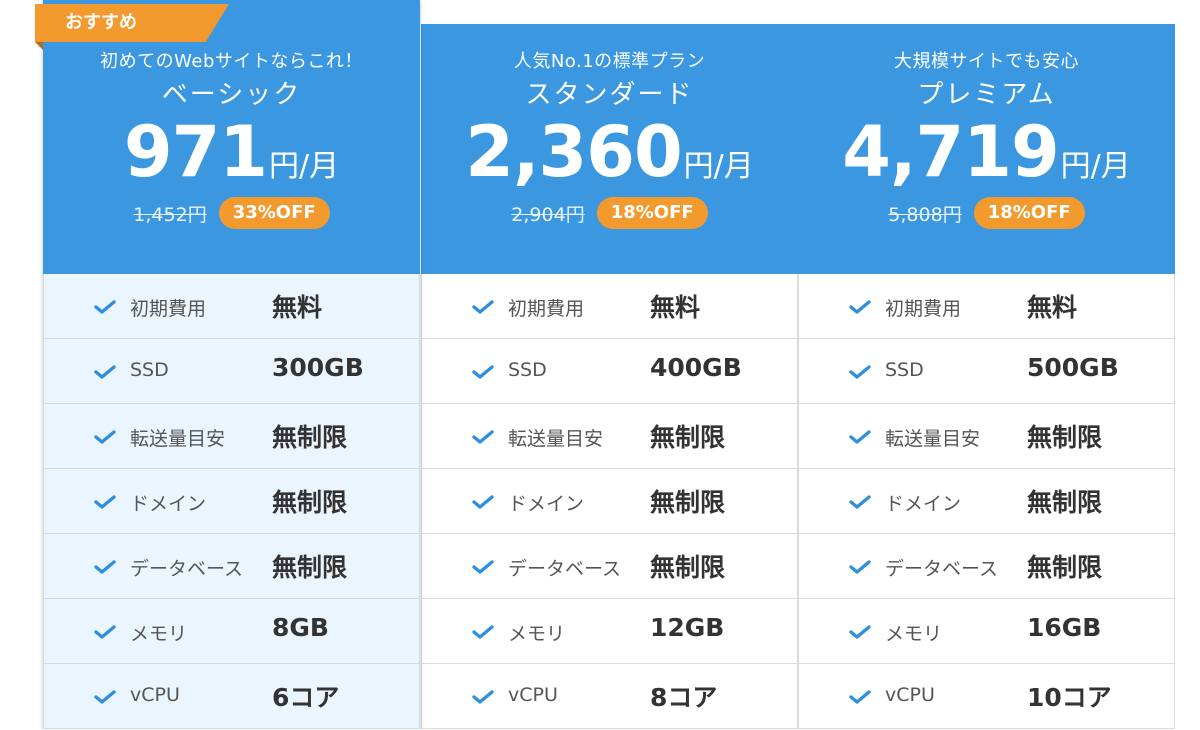 The width and height of the screenshot is (1200, 730). What do you see at coordinates (950, 152) in the screenshot?
I see `plan-price: 4,719` at bounding box center [950, 152].